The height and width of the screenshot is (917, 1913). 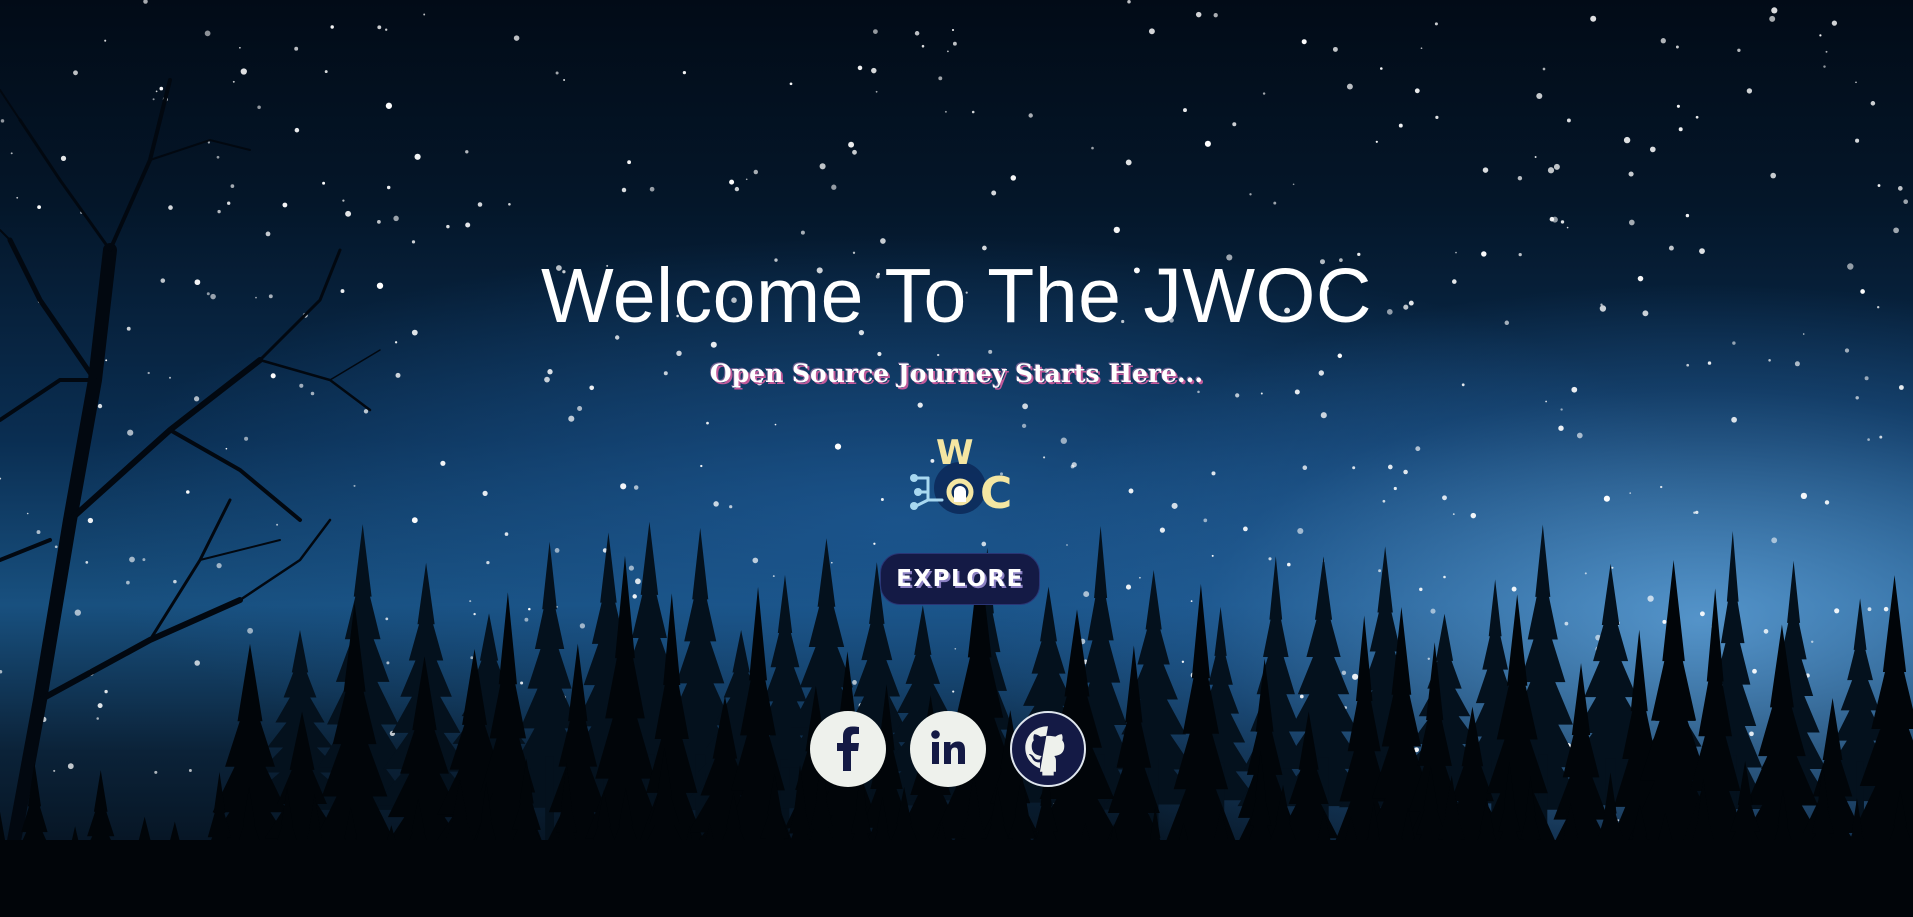 I want to click on github-link, so click(x=1048, y=749).